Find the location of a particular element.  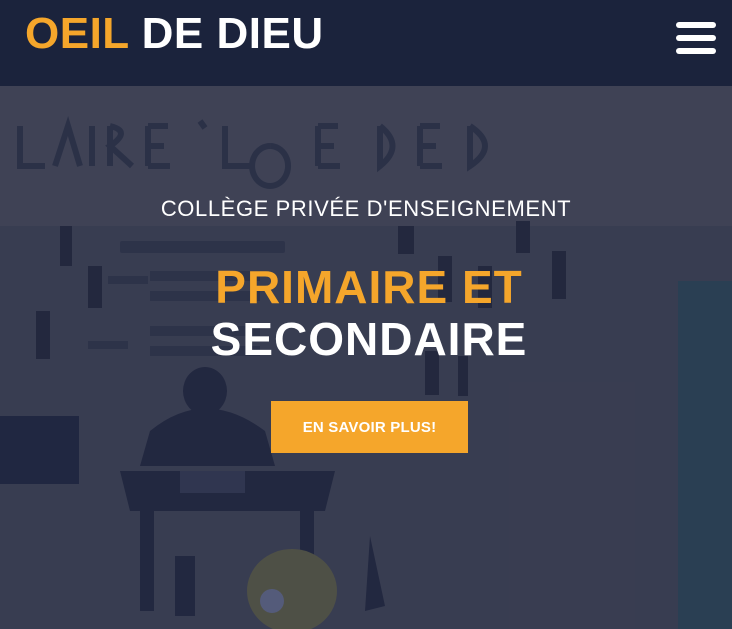

headline-line-primary: PRIMAIRE ET is located at coordinates (369, 287).